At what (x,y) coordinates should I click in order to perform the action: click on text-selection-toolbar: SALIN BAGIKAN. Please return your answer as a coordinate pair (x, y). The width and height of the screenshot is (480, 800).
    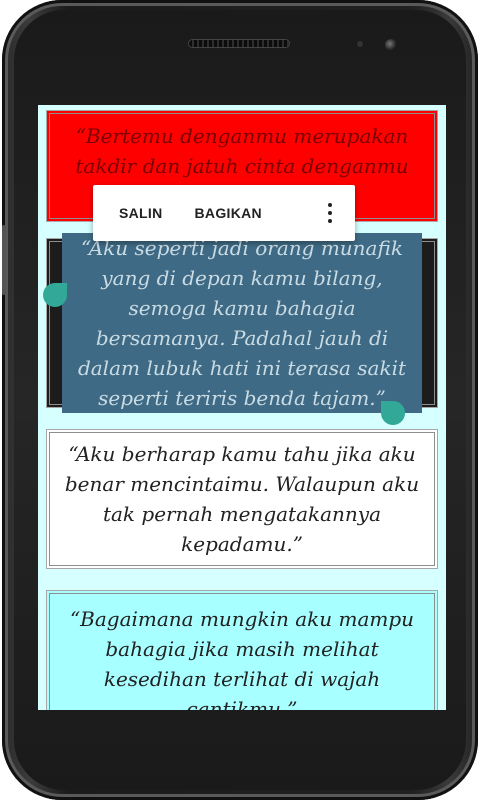
    Looking at the image, I should click on (224, 213).